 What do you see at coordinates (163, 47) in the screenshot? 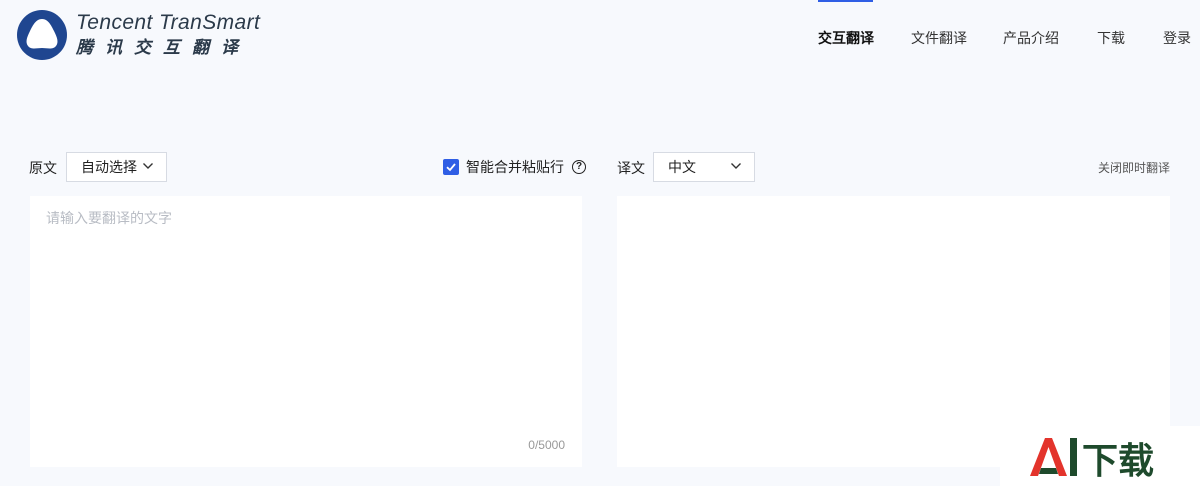
I see `logo-chinese: 腾讯交互翻译` at bounding box center [163, 47].